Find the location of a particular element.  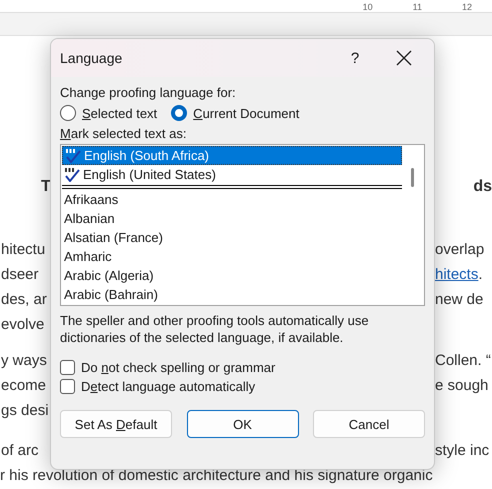

list-label: Mark selected text as: is located at coordinates (124, 133).